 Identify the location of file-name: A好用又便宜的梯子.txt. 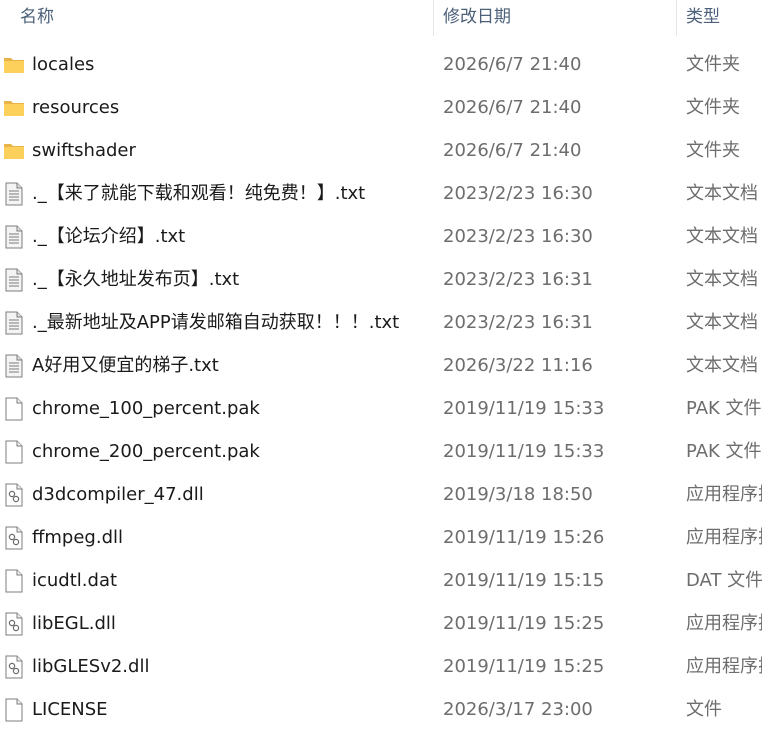
(125, 365).